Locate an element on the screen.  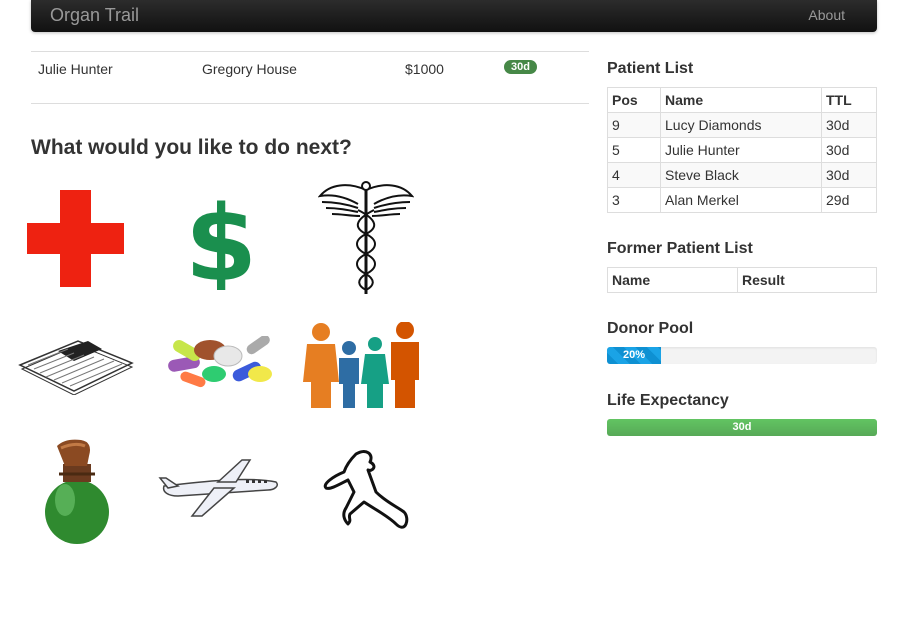
newspaper-icon is located at coordinates (76, 365).